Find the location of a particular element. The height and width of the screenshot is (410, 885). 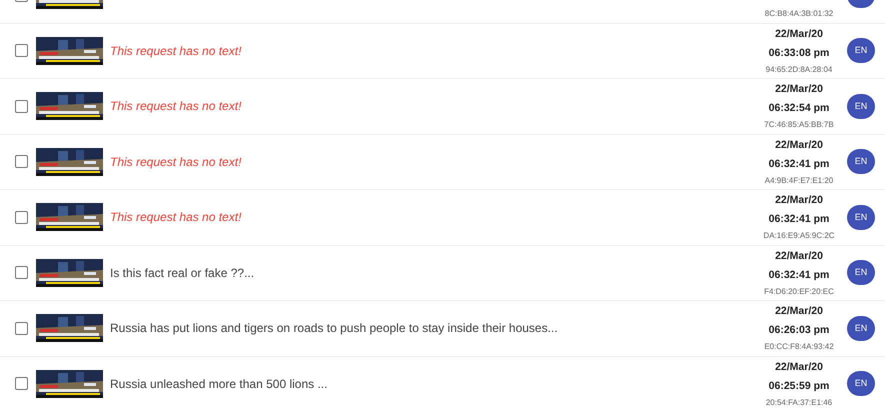

device-address: 20:54:FA:37:E1:46 is located at coordinates (799, 402).